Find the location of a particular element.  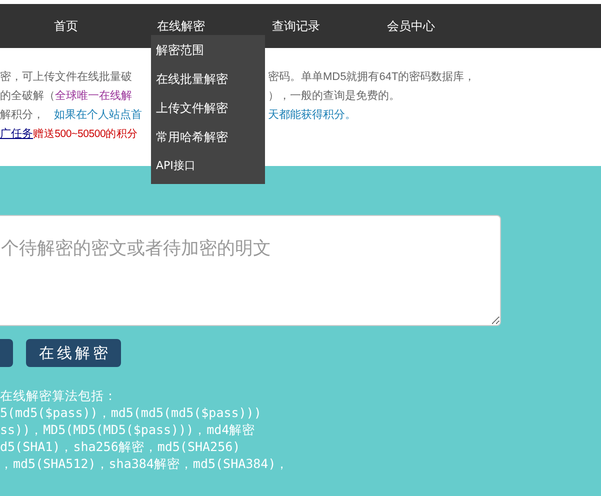

nav-item: 首页 is located at coordinates (66, 26).